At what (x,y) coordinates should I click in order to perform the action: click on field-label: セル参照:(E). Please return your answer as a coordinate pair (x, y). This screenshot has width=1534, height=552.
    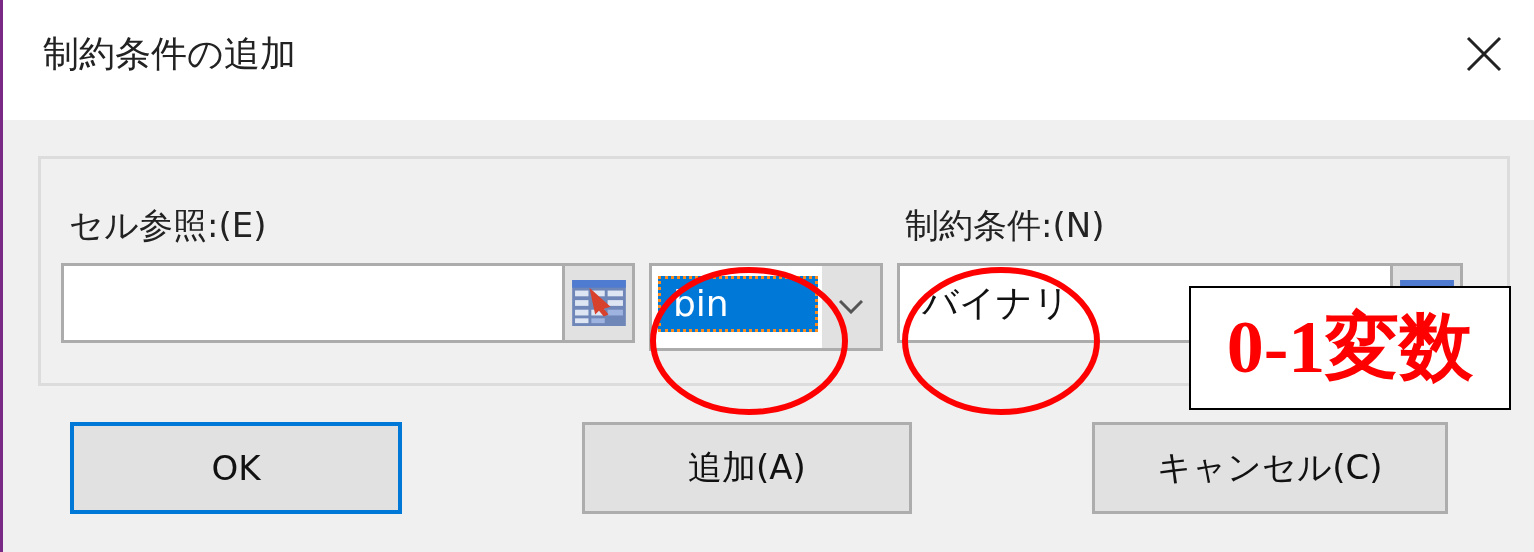
    Looking at the image, I should click on (168, 225).